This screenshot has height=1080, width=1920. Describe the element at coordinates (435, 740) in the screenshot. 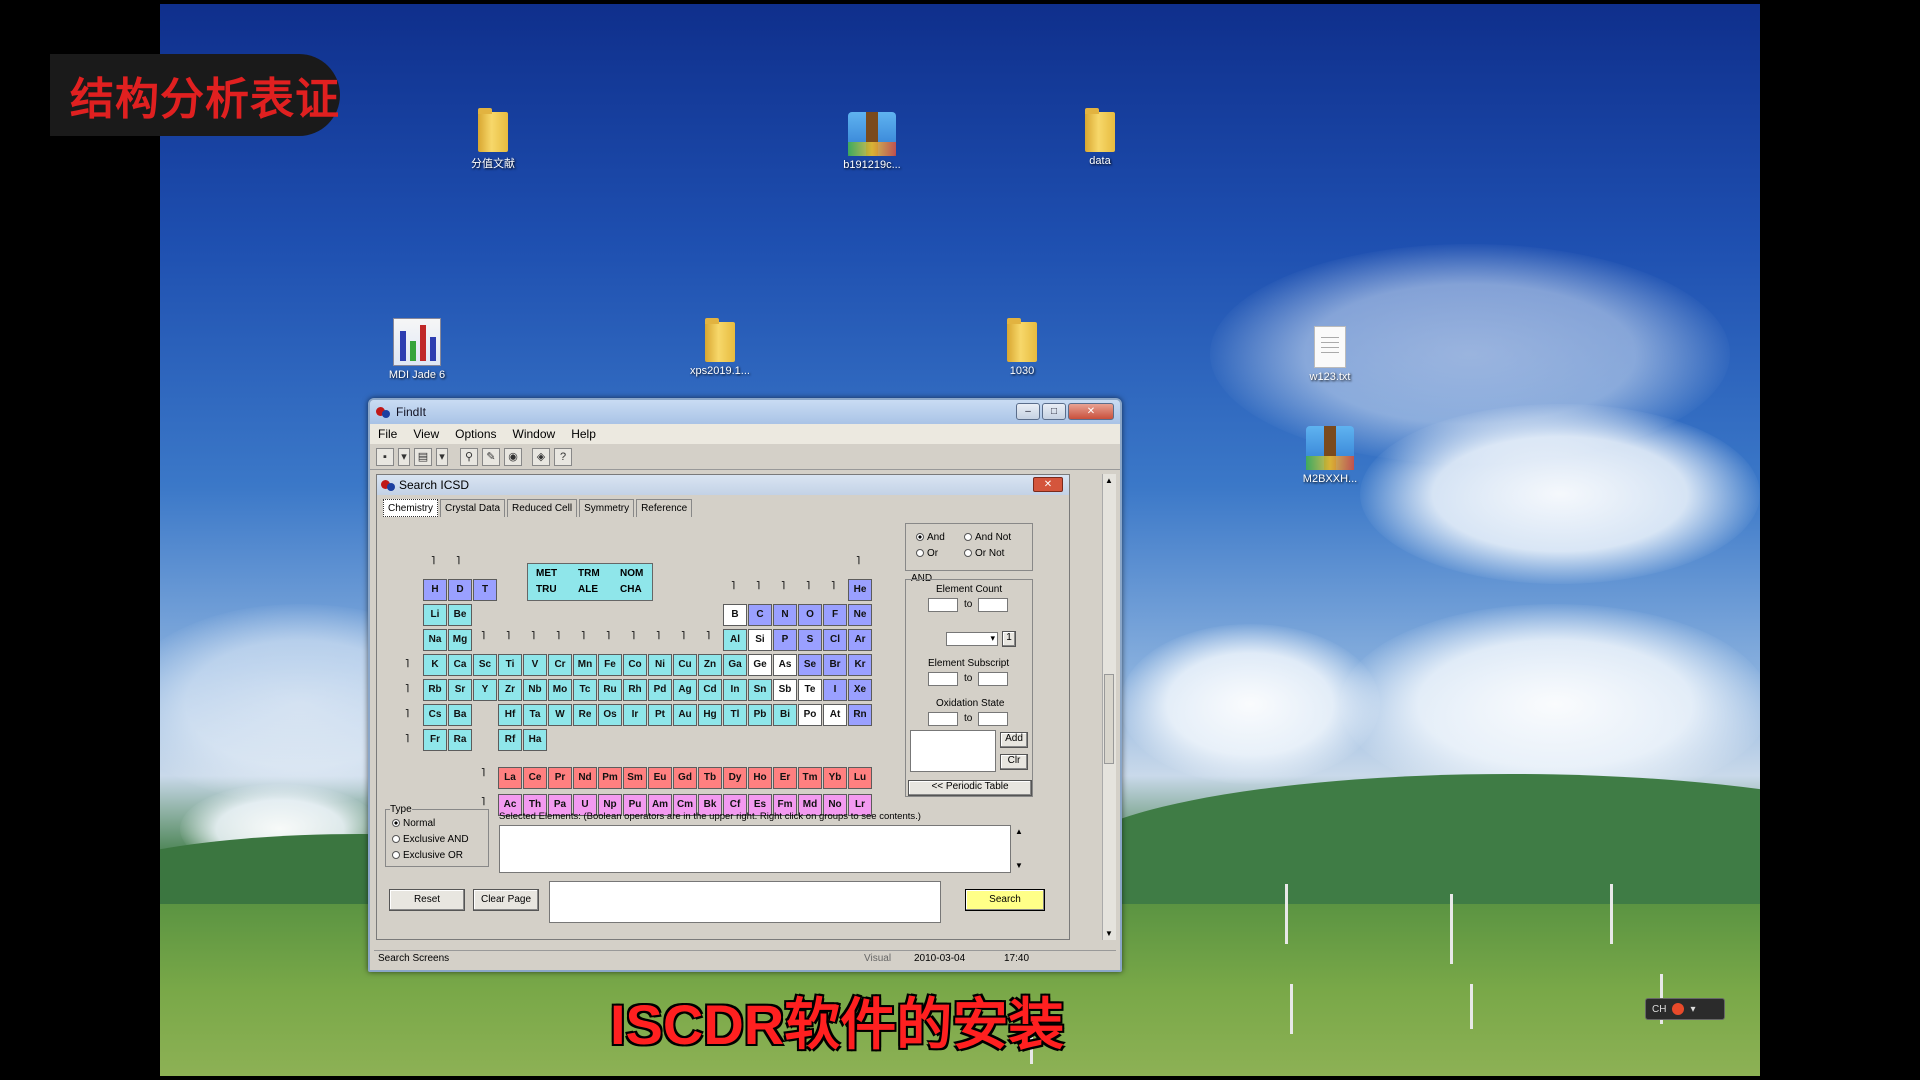

I see `element-fr: Fr` at that location.